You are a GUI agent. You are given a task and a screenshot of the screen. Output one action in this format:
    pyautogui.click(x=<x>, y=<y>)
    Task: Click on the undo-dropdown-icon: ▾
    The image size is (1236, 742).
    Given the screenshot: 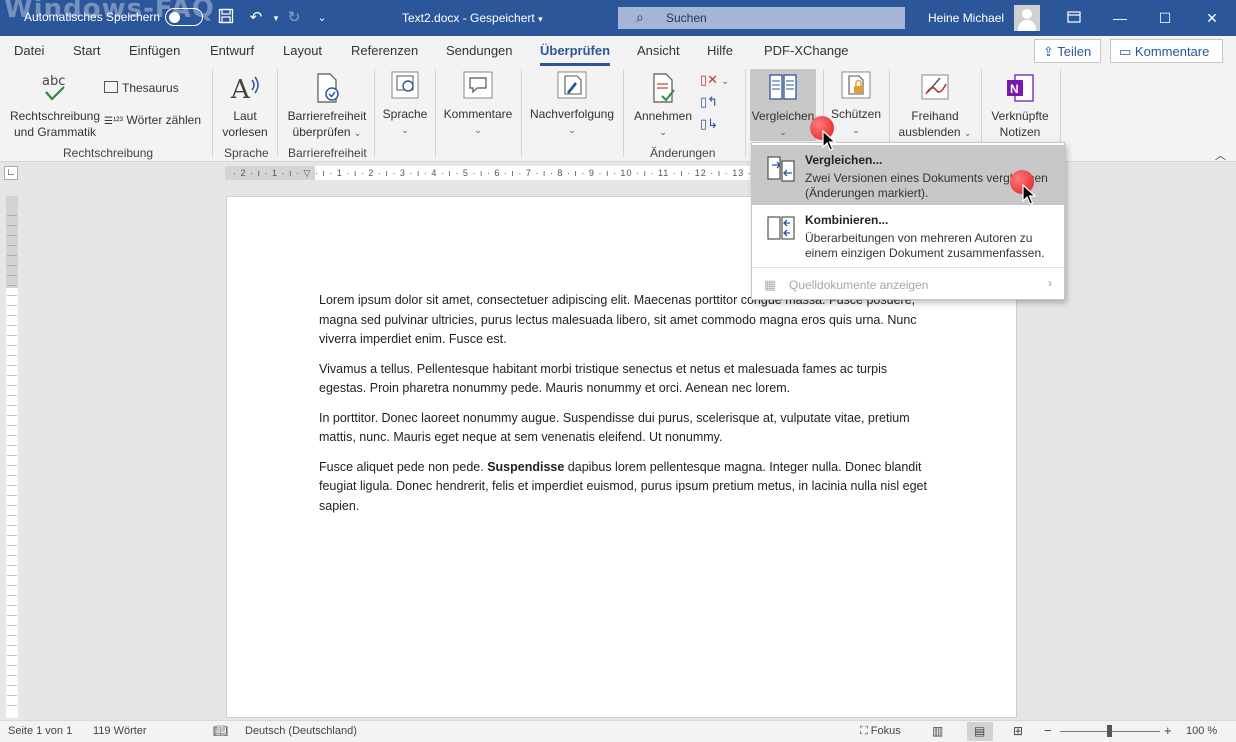 What is the action you would take?
    pyautogui.click(x=276, y=18)
    